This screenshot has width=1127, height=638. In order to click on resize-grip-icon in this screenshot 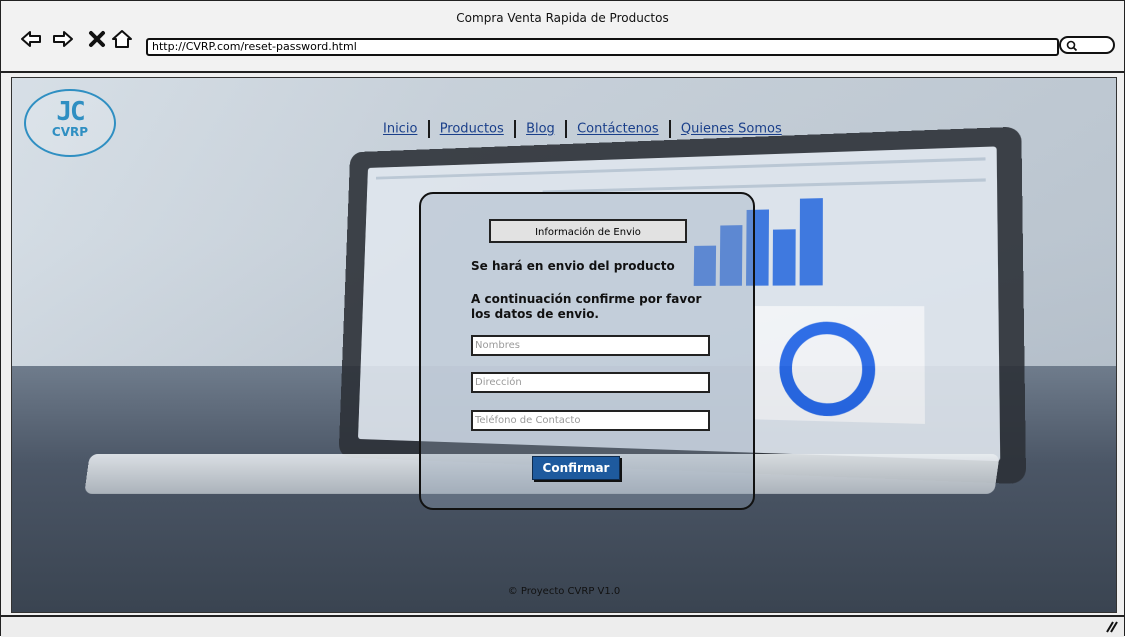, I will do `click(1111, 626)`.